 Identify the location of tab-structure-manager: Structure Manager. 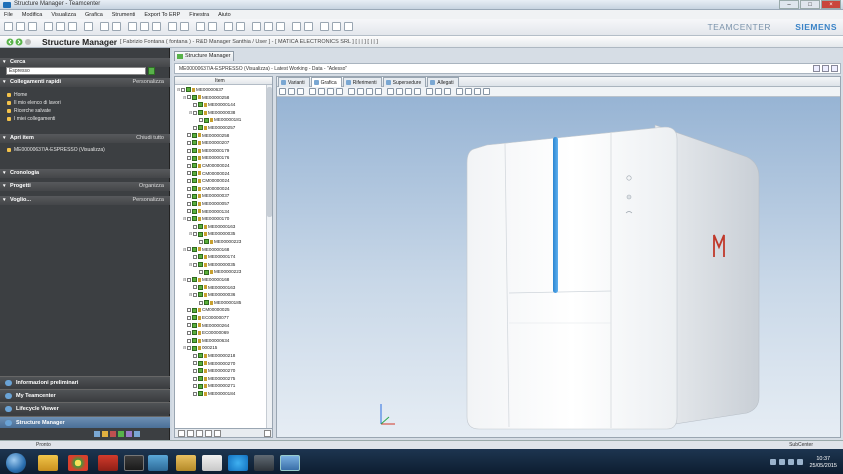
(204, 56).